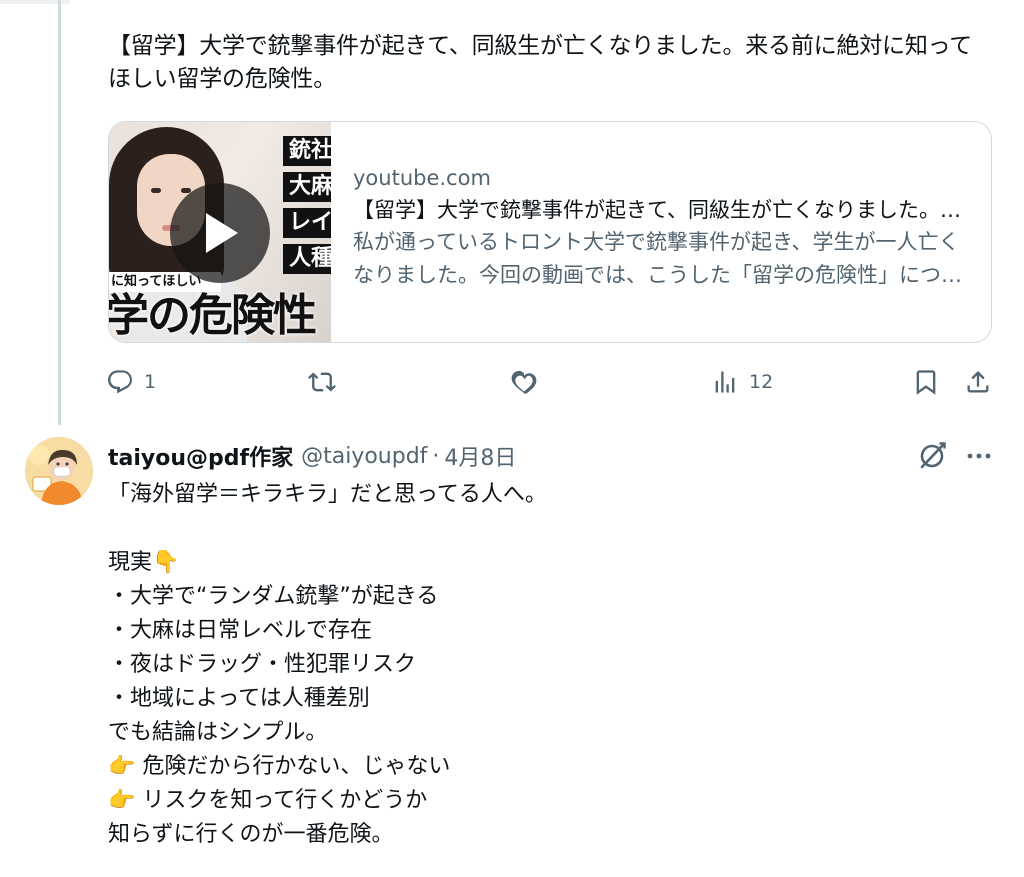 This screenshot has height=877, width=1024. What do you see at coordinates (422, 178) in the screenshot?
I see `card-domain: youtube.com` at bounding box center [422, 178].